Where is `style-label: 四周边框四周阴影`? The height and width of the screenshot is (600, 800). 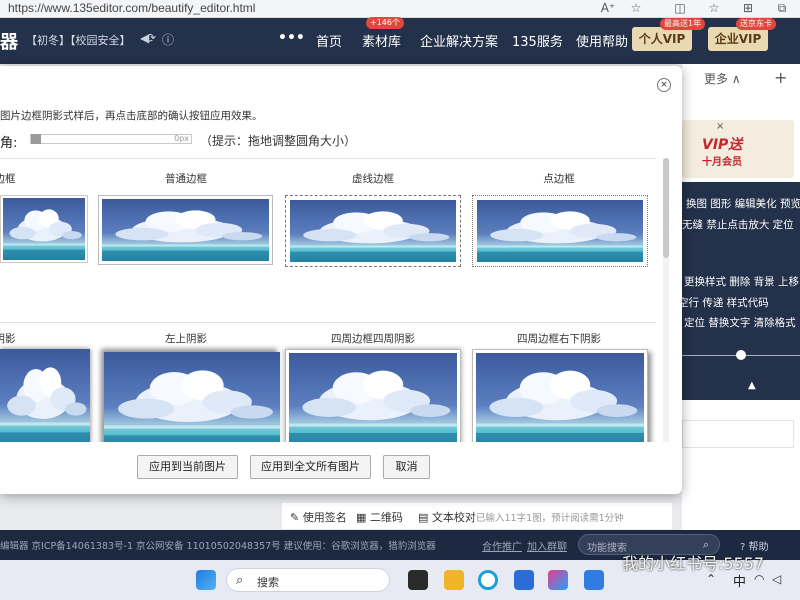
style-label: 四周边框四周阴影 is located at coordinates (373, 339).